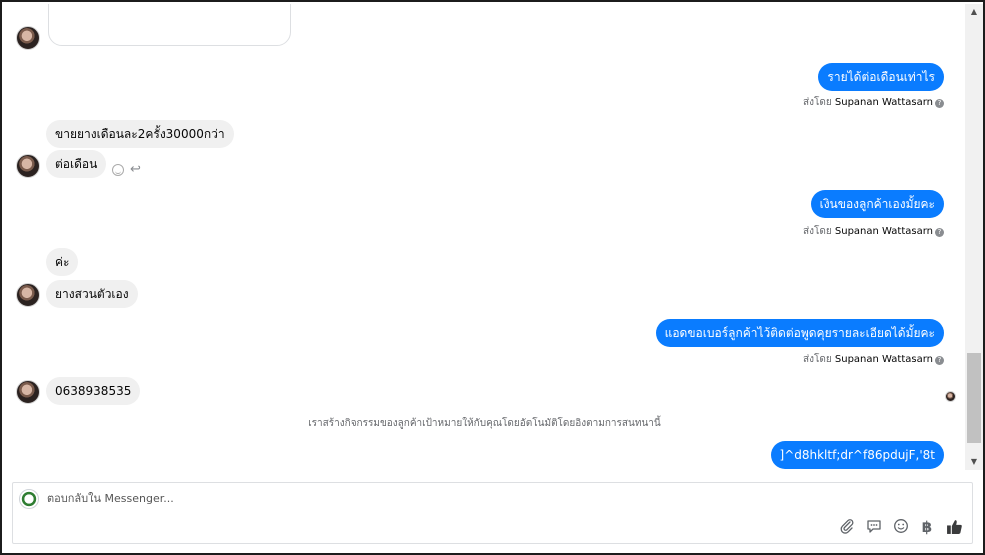 This screenshot has height=555, width=985. What do you see at coordinates (76, 164) in the screenshot?
I see `incoming-message: ต่อเดือน` at bounding box center [76, 164].